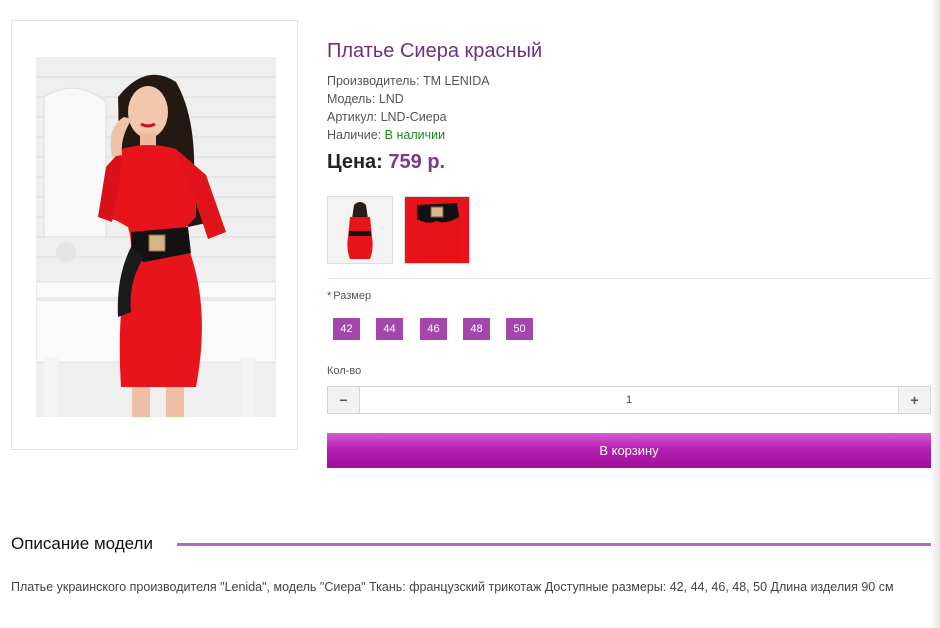  I want to click on page-edge-shadow, so click(935, 314).